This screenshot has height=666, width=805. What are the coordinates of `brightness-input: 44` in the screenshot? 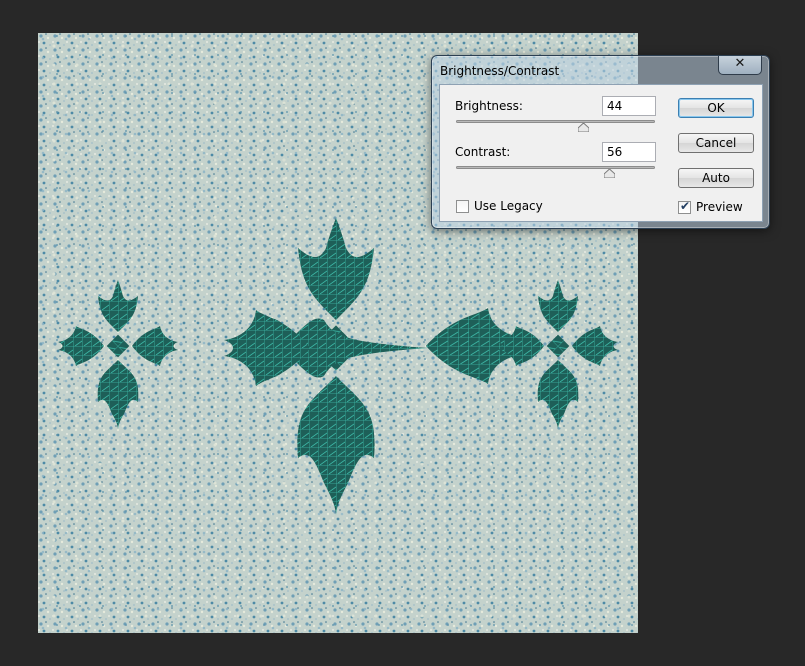 It's located at (629, 106).